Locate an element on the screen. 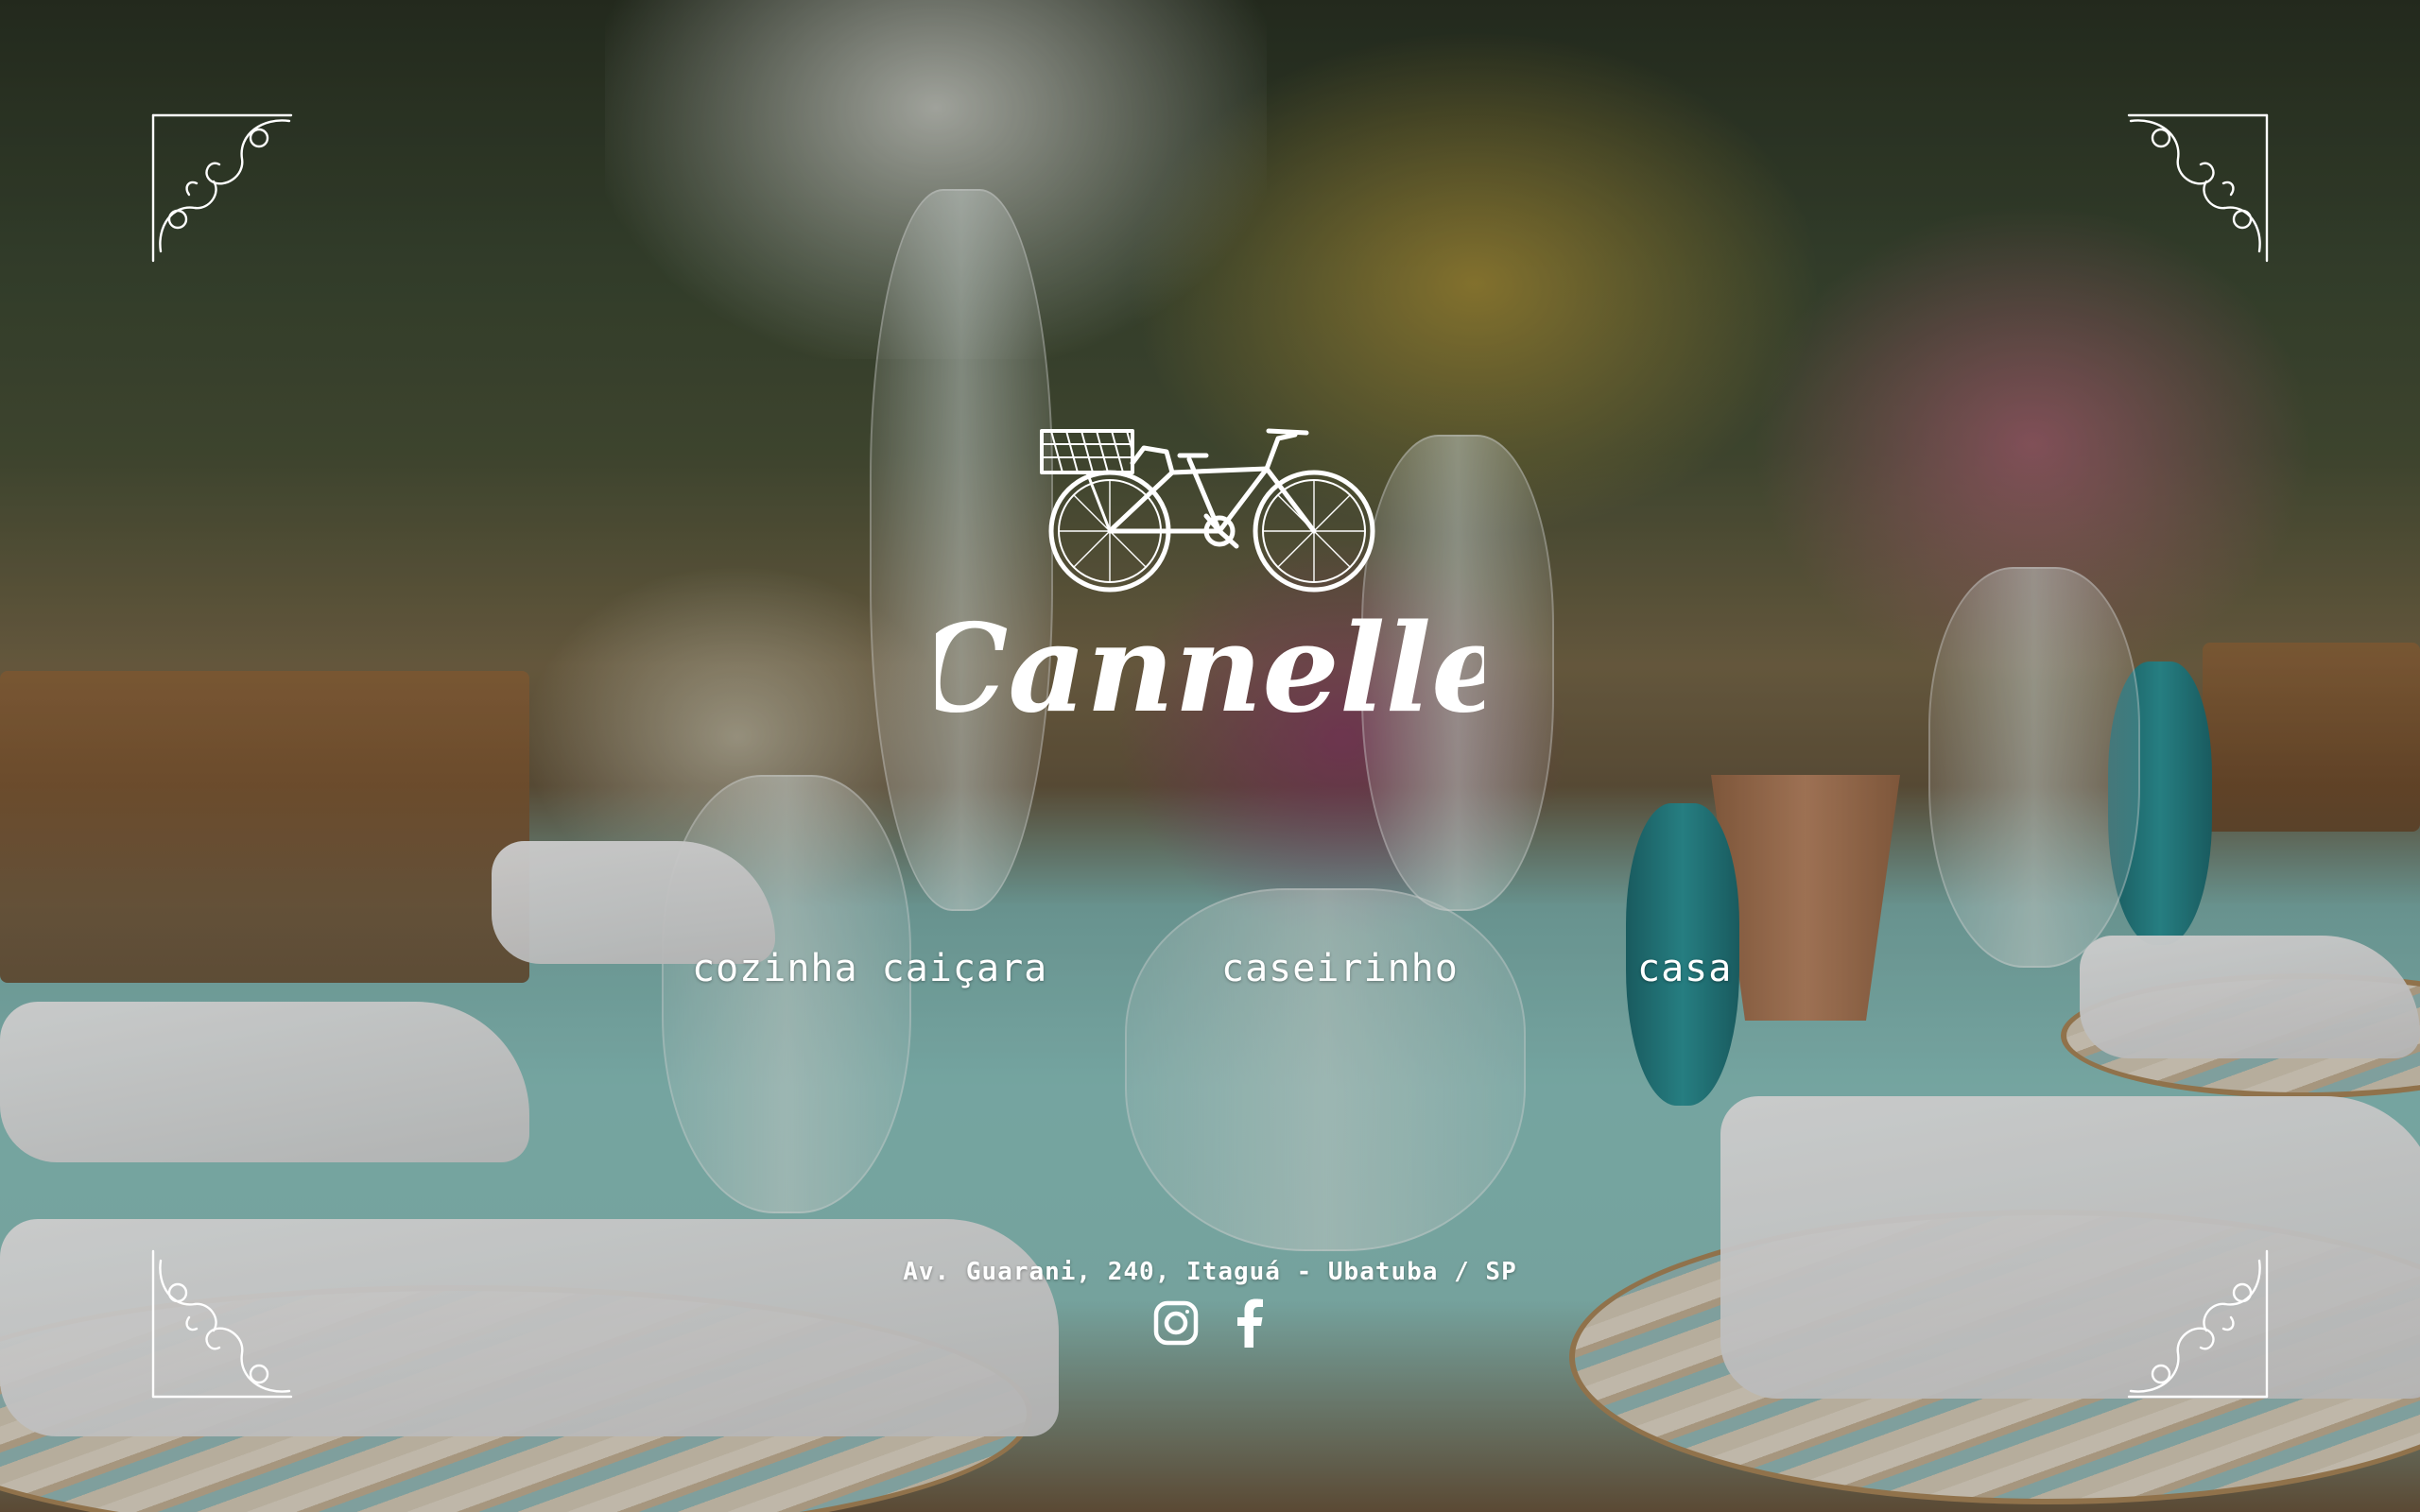 This screenshot has height=1512, width=2420. nav-link-cozinha-caicara: cozinha caiçara is located at coordinates (870, 968).